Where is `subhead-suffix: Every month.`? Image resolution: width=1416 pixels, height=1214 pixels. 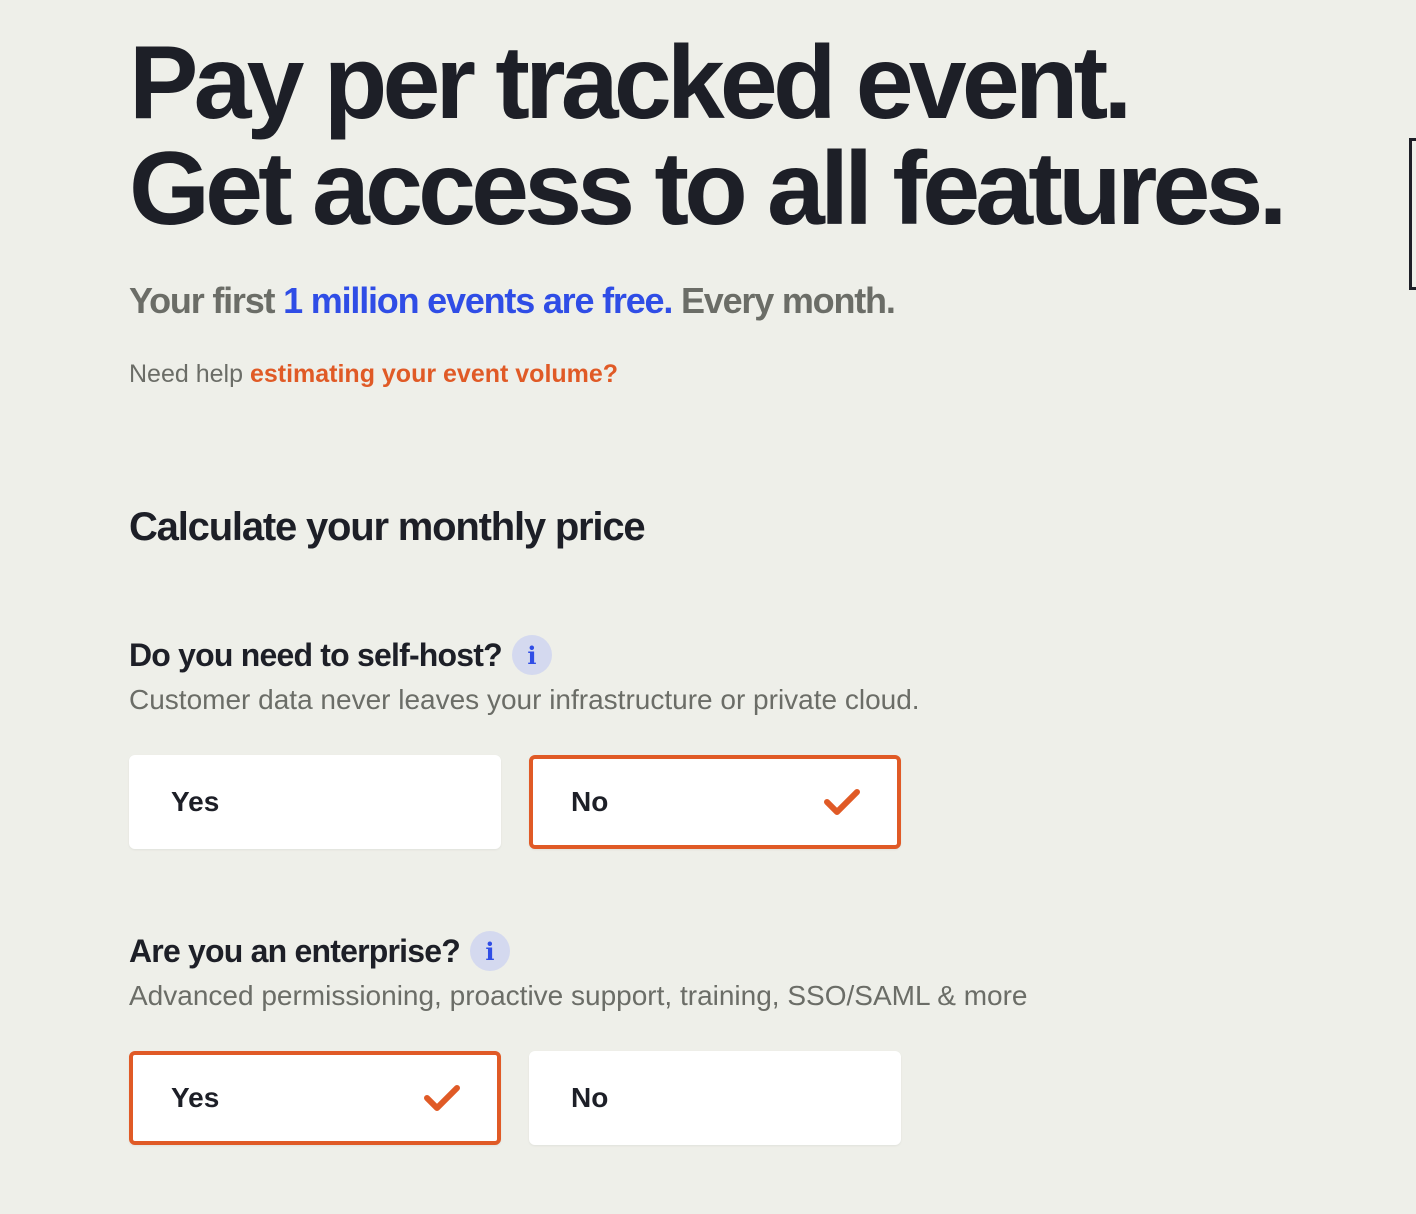 subhead-suffix: Every month. is located at coordinates (784, 300).